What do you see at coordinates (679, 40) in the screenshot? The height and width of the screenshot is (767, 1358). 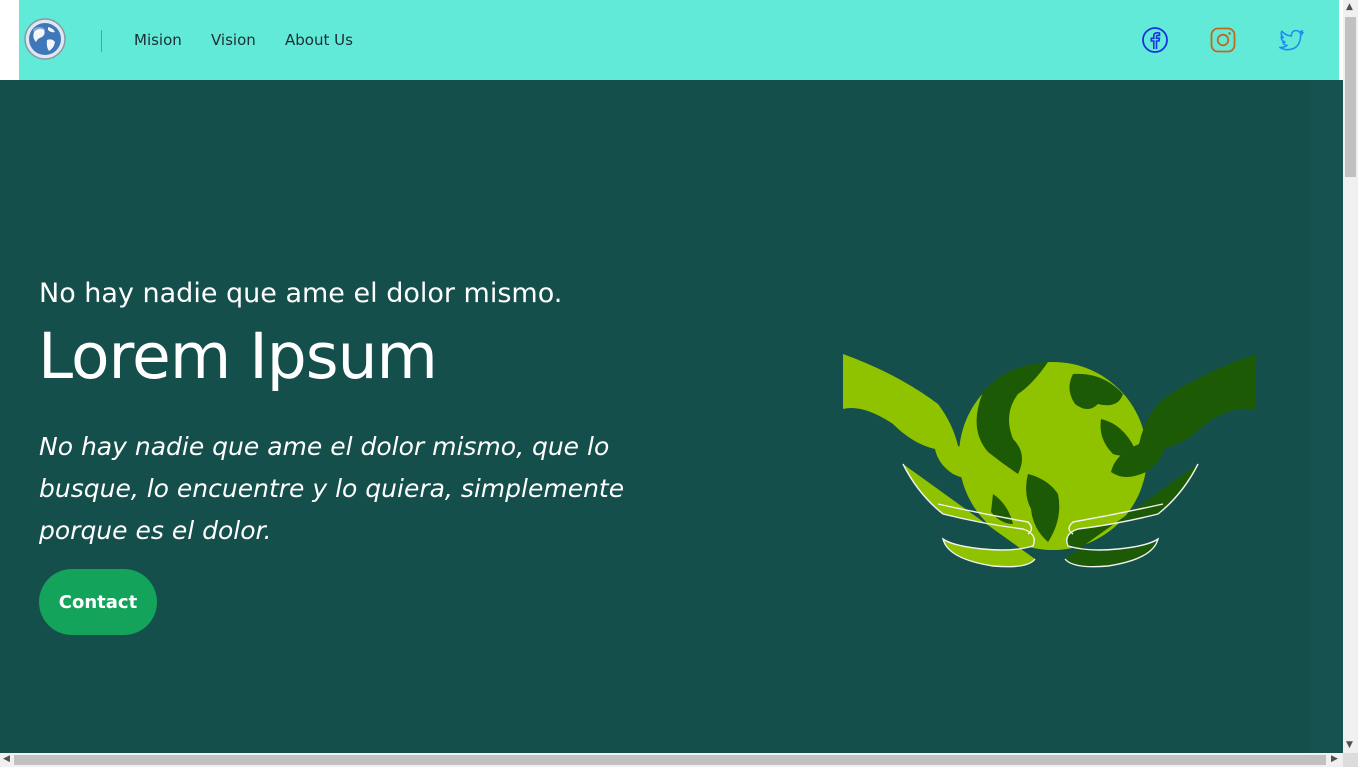 I see `top-navbar: Mision Vision About Us` at bounding box center [679, 40].